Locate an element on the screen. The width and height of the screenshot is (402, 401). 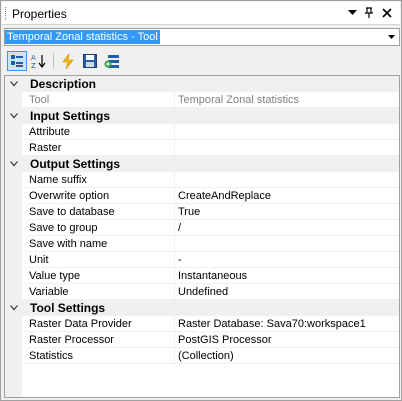
property-value: PostGIS Processor is located at coordinates (287, 340).